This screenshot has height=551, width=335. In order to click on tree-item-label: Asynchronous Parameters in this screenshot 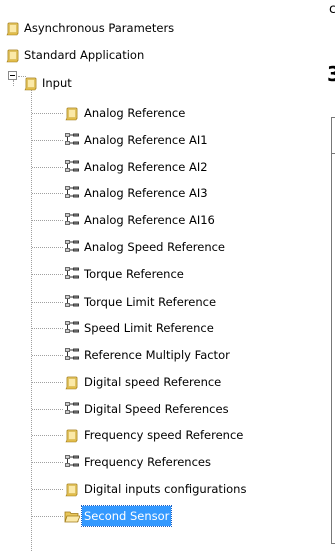, I will do `click(99, 28)`.